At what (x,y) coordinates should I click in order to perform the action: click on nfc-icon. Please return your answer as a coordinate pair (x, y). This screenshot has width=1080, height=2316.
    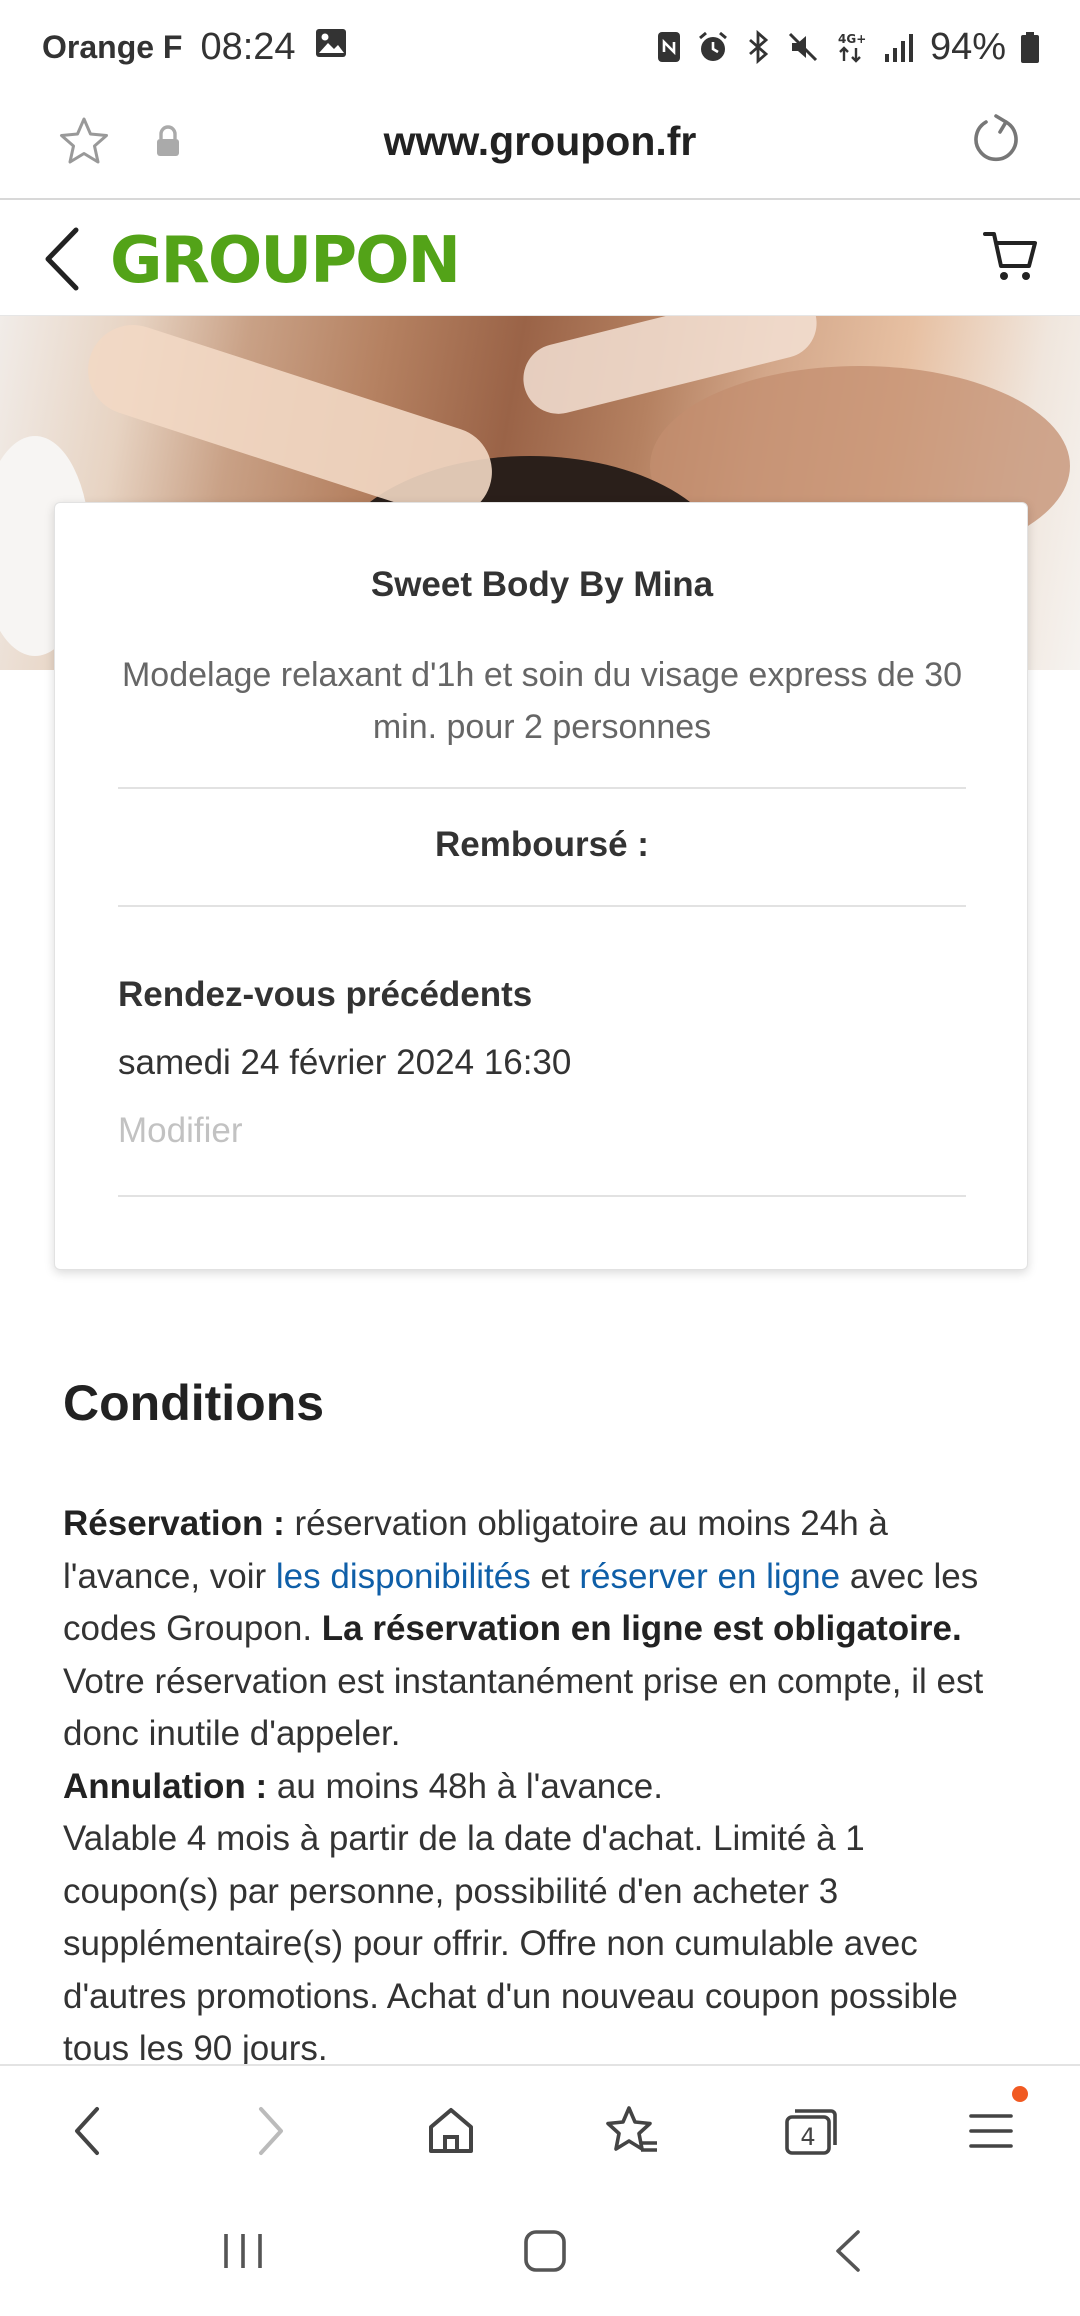
    Looking at the image, I should click on (669, 47).